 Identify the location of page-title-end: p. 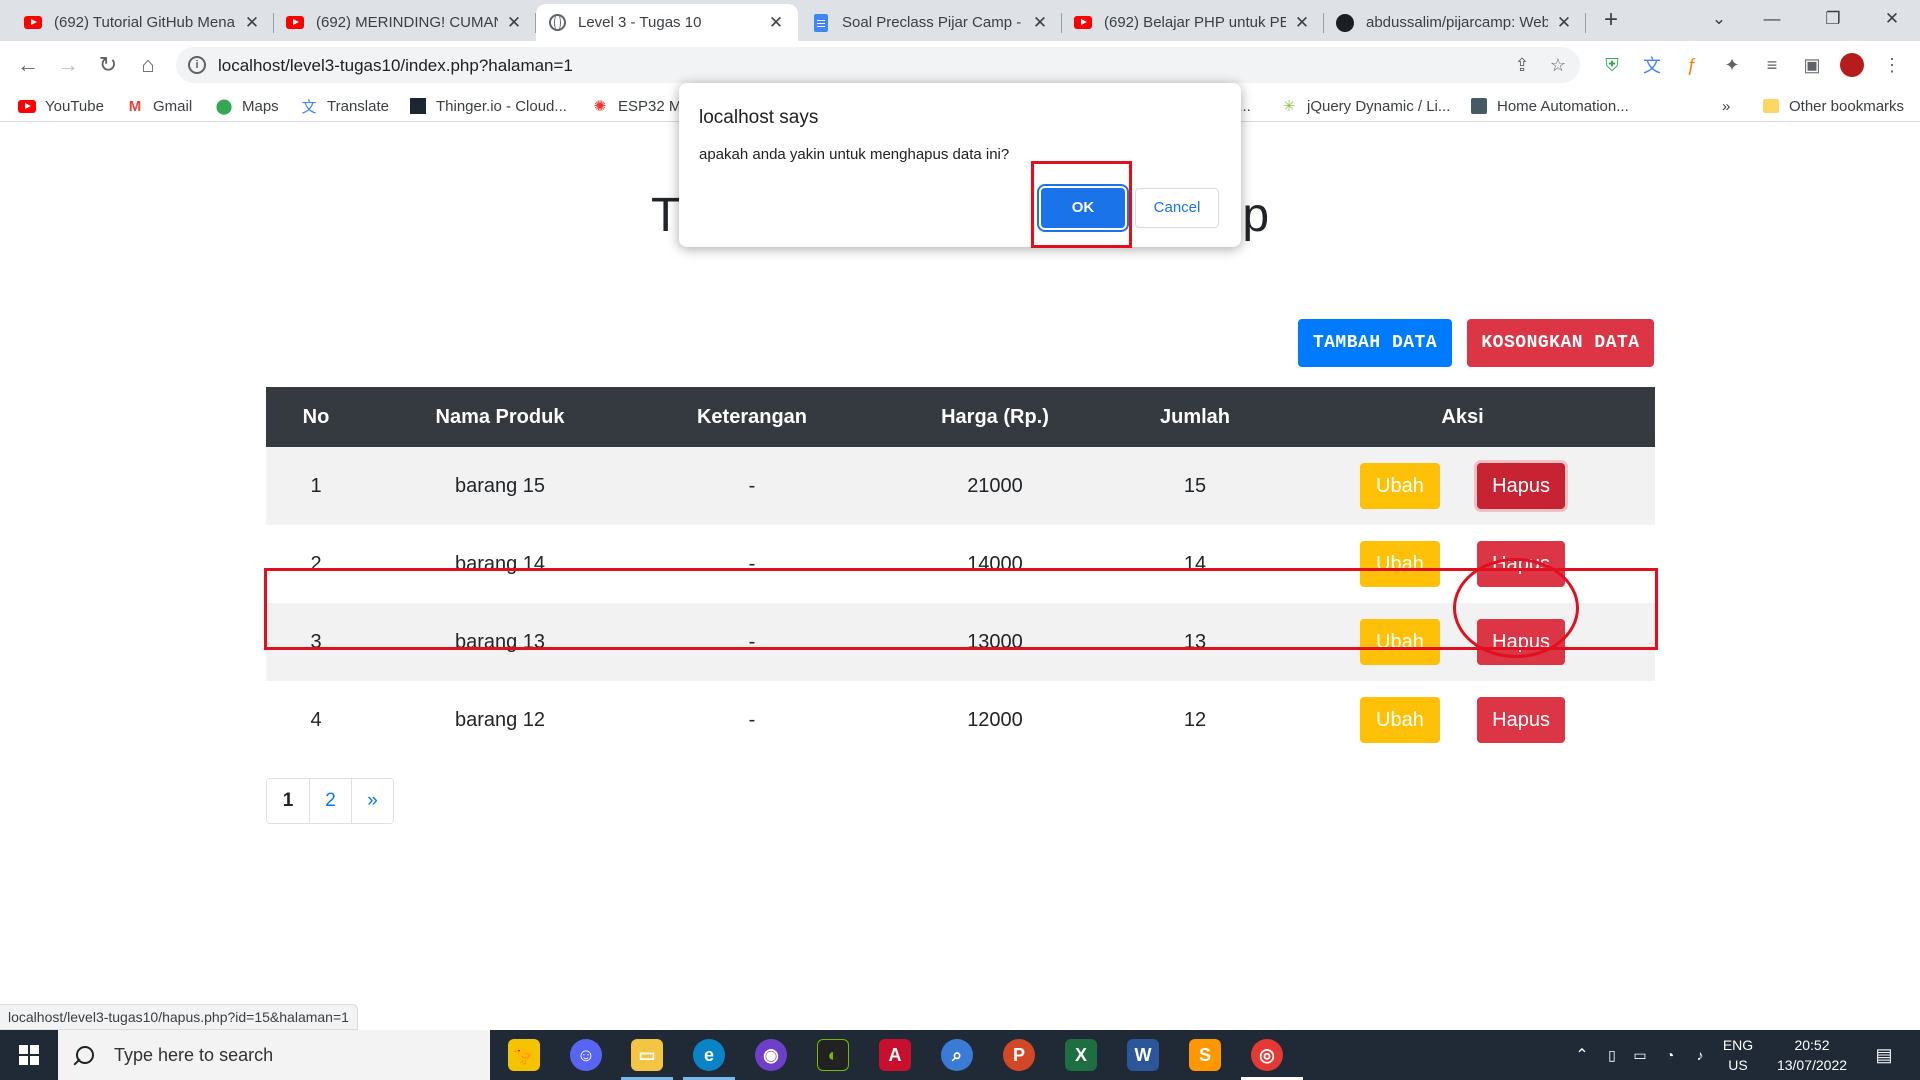
(1256, 215).